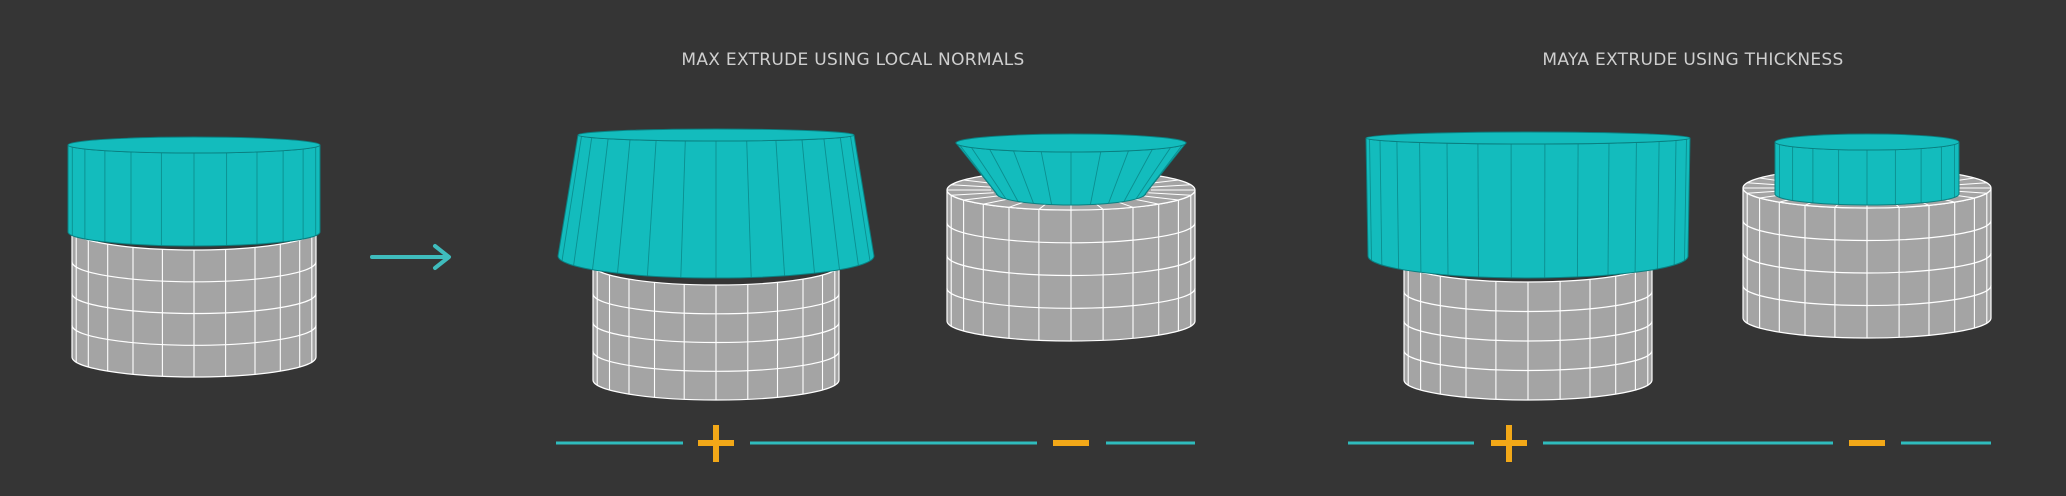 This screenshot has width=2066, height=496. What do you see at coordinates (853, 60) in the screenshot?
I see `title-max-extrude: MAX EXTRUDE USING LOCAL NORMALS` at bounding box center [853, 60].